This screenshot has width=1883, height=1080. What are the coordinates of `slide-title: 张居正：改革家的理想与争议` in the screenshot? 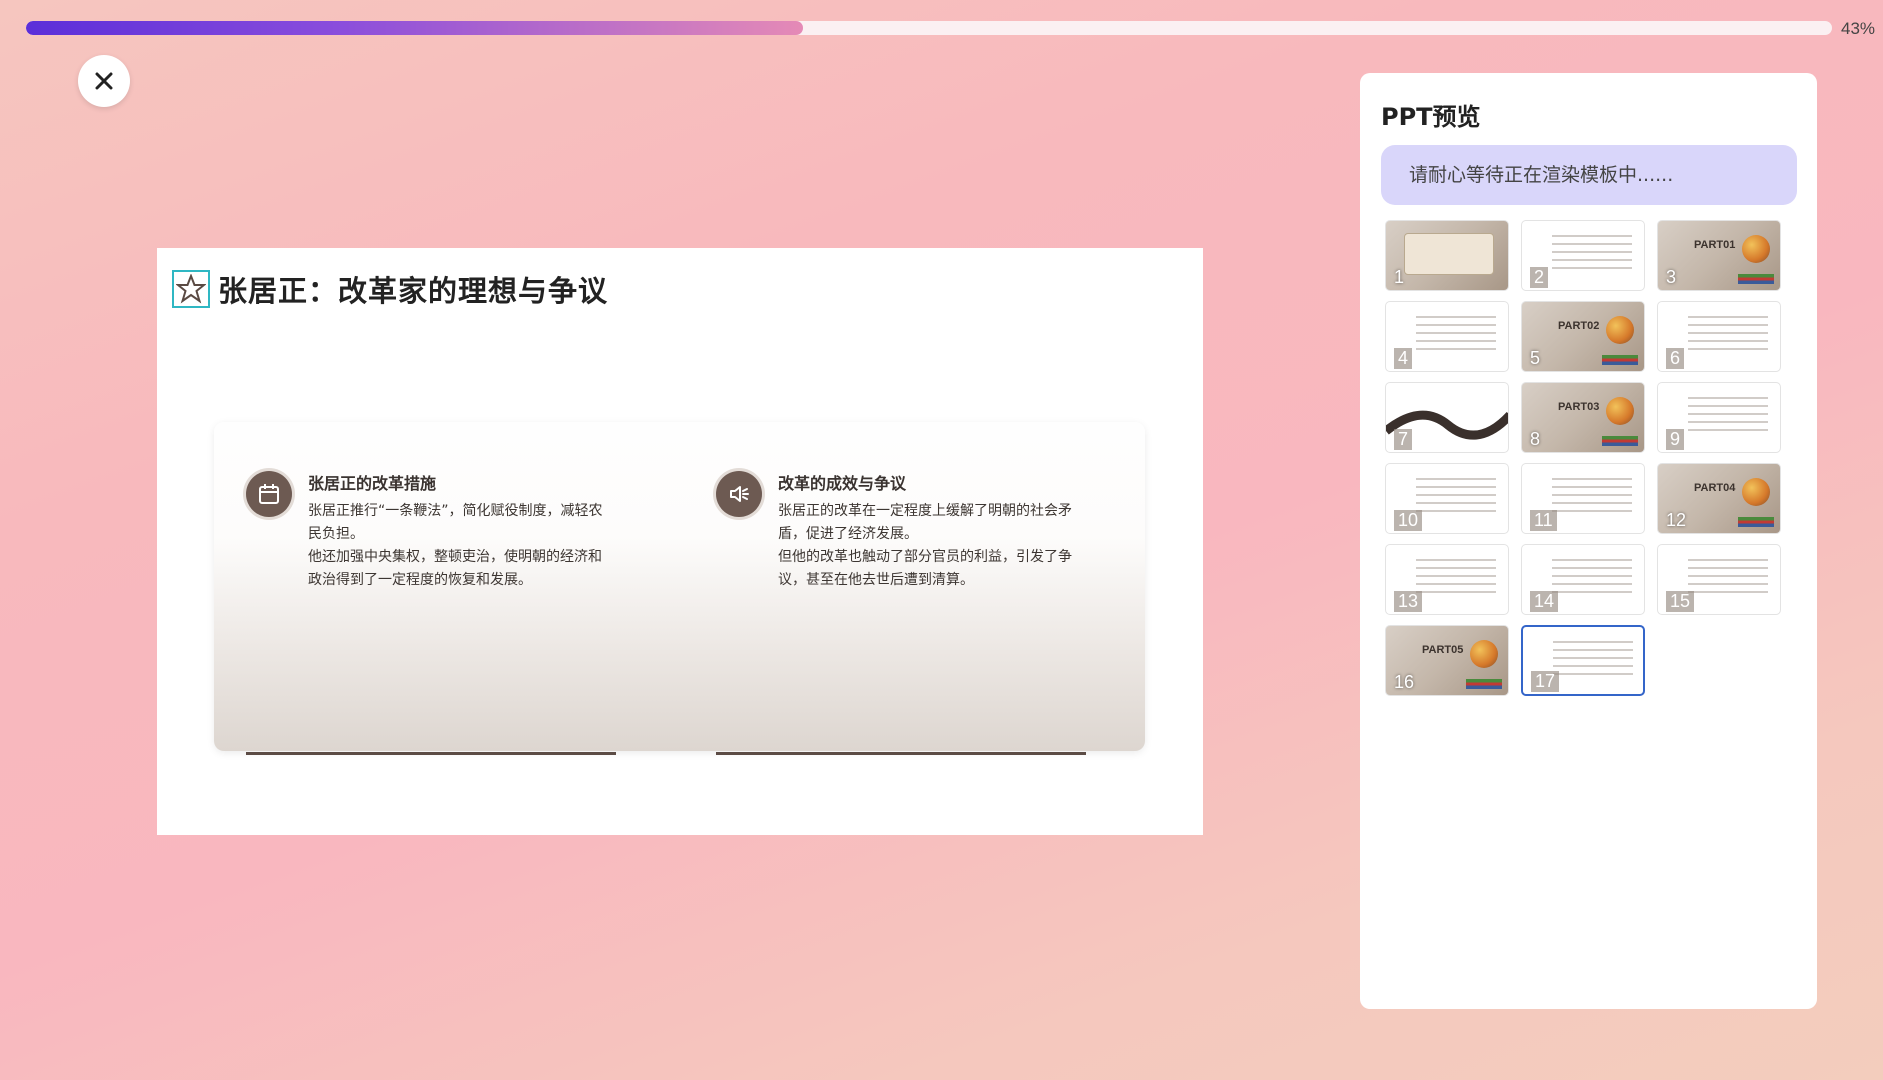 It's located at (413, 291).